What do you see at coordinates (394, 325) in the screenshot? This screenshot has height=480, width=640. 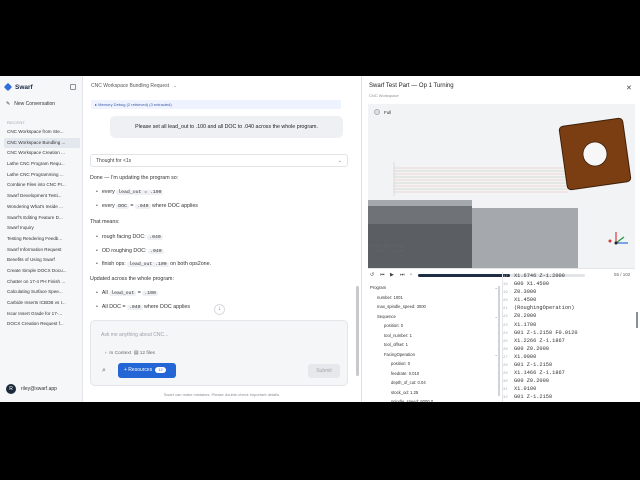 I see `tree-node-label: position: 0` at bounding box center [394, 325].